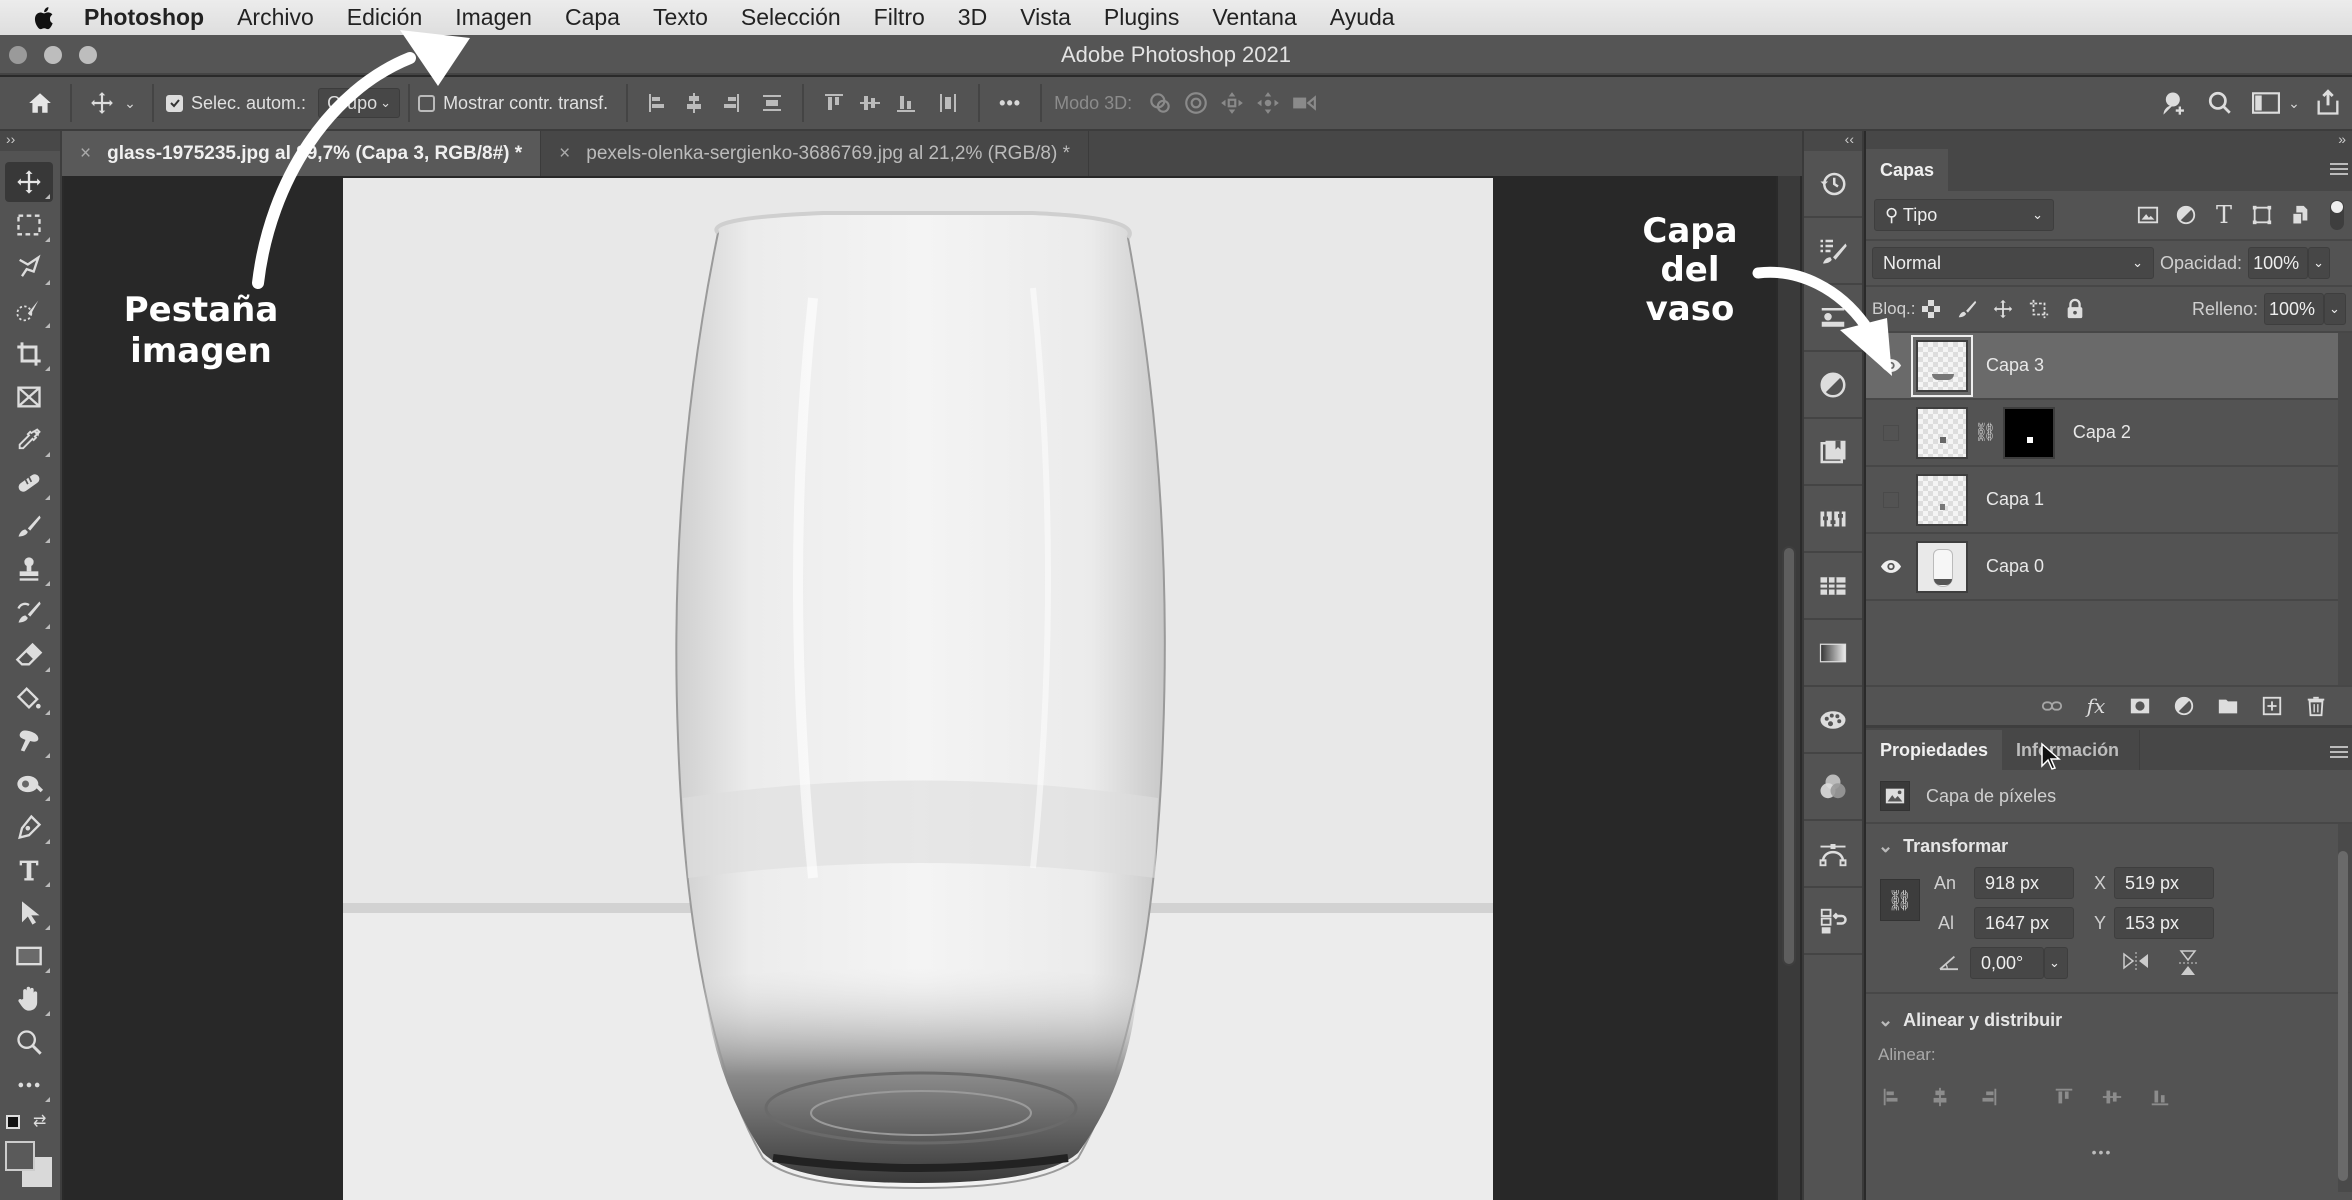 This screenshot has width=2352, height=1200. What do you see at coordinates (2343, 1016) in the screenshot?
I see `properties-scrollbar` at bounding box center [2343, 1016].